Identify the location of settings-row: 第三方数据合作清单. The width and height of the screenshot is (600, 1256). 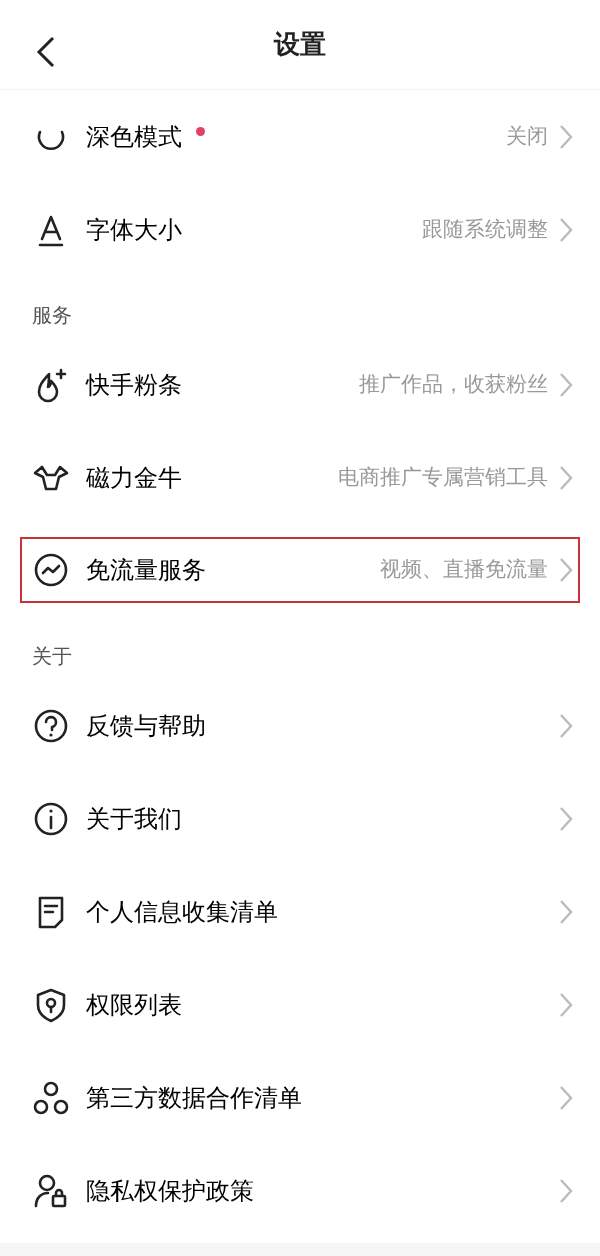
(300, 1097).